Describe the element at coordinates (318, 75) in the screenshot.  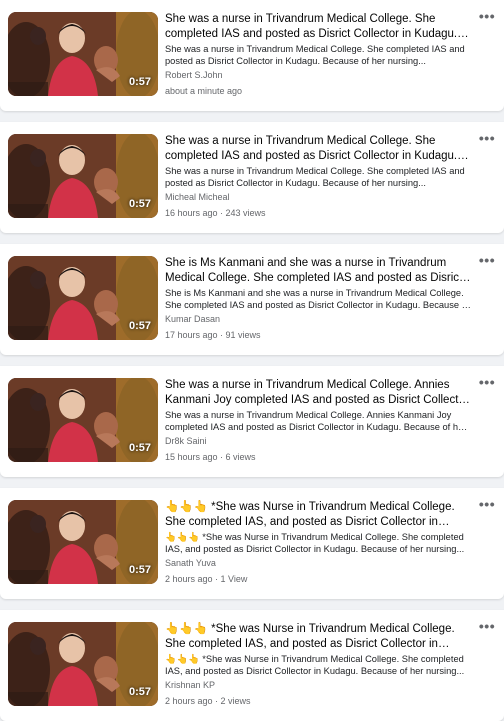
I see `post-author: Robert S.John` at that location.